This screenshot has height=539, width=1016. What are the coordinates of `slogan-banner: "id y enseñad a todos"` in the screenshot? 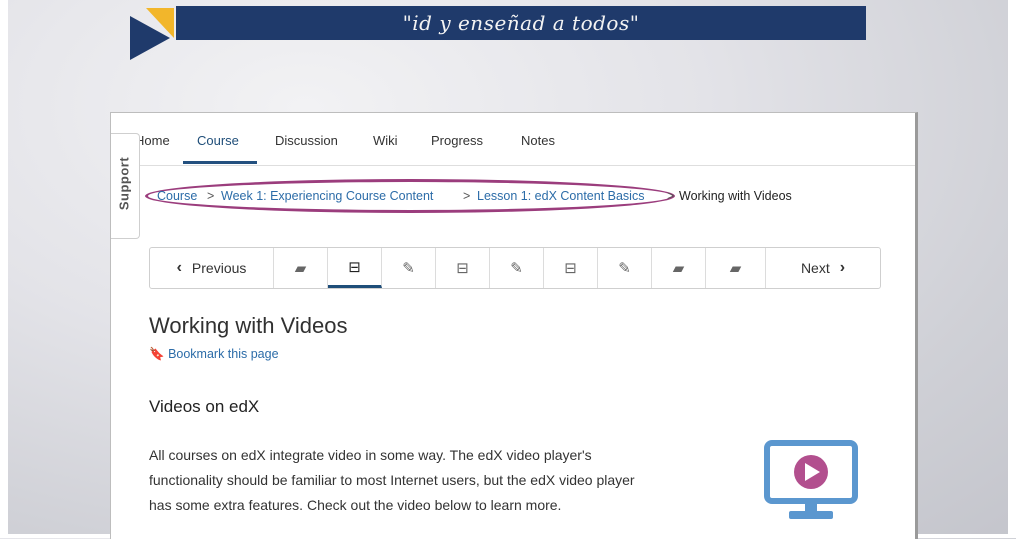 It's located at (521, 23).